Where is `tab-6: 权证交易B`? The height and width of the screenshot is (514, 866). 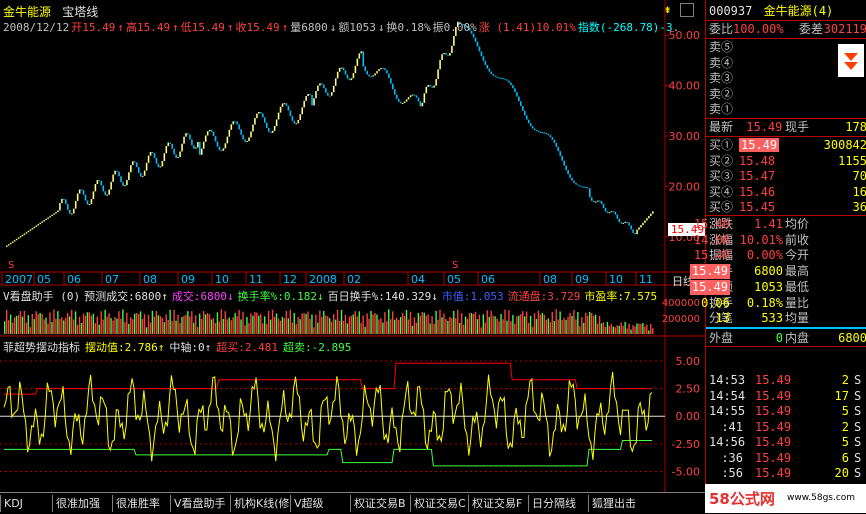
tab-6: 权证交易B is located at coordinates (380, 503).